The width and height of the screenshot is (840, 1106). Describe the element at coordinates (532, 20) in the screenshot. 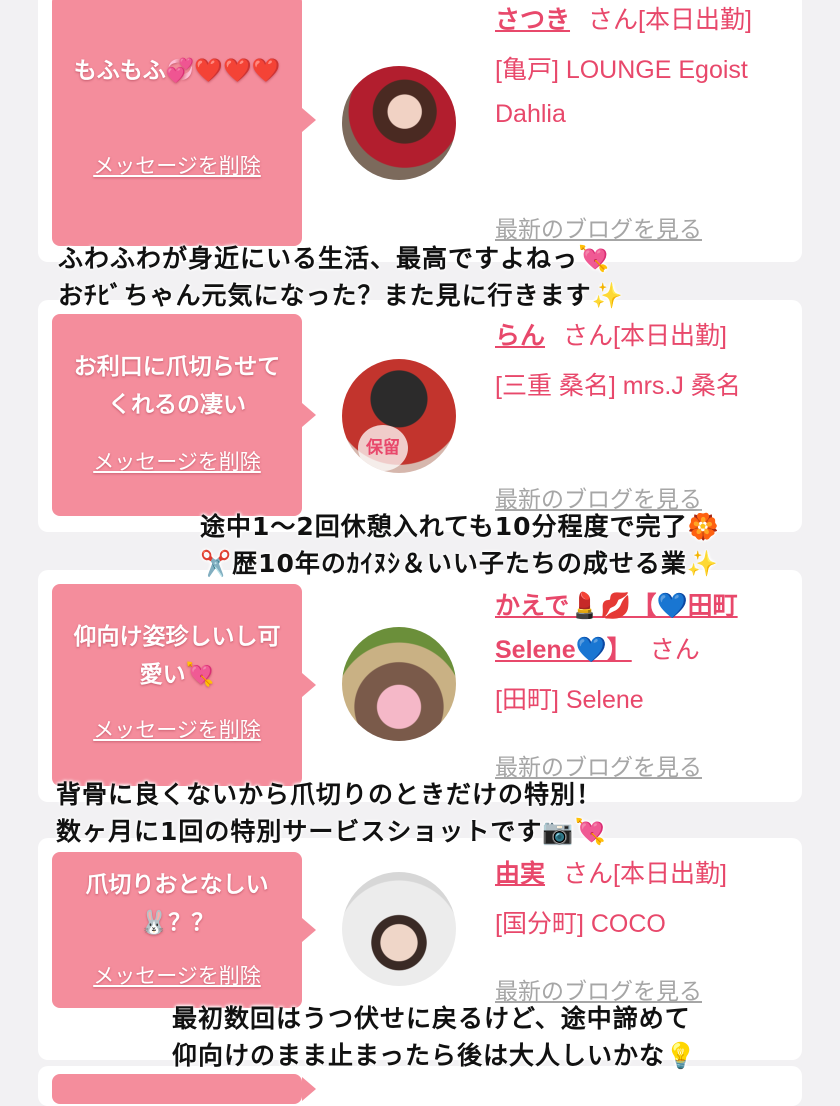

I see `profile-name-link: さつき` at that location.